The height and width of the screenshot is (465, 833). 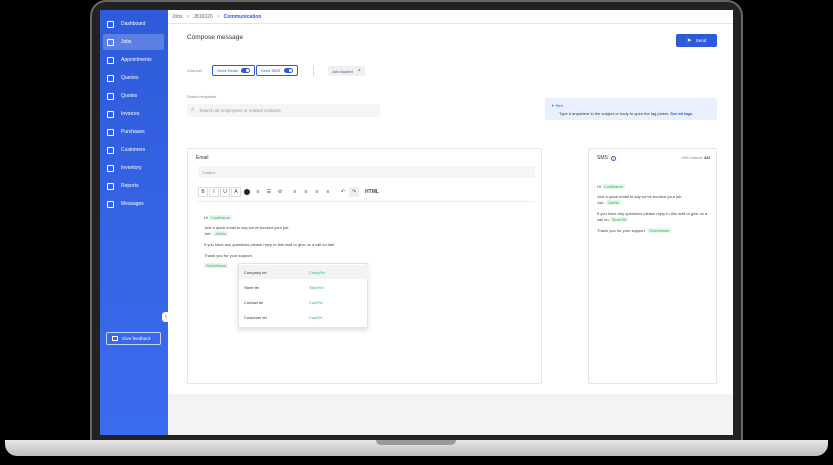 What do you see at coordinates (133, 96) in the screenshot?
I see `sidebar-item-quotes: Quotes` at bounding box center [133, 96].